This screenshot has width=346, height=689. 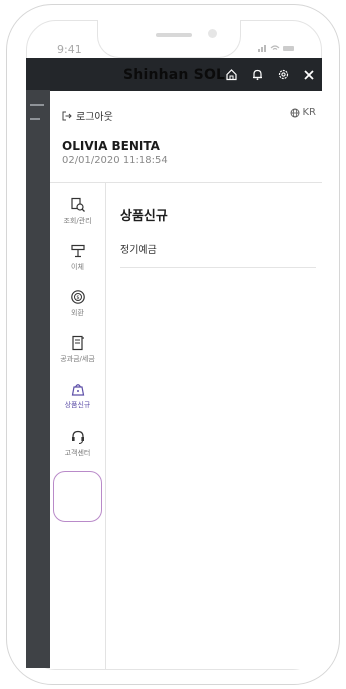 I want to click on close-icon, so click(x=309, y=74).